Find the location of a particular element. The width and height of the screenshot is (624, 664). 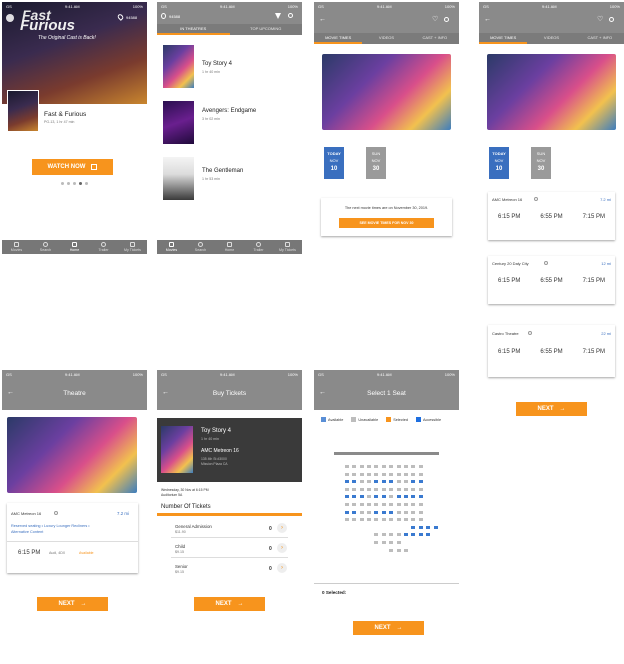

tab-in-theatres: IN THEATRES is located at coordinates (193, 29).